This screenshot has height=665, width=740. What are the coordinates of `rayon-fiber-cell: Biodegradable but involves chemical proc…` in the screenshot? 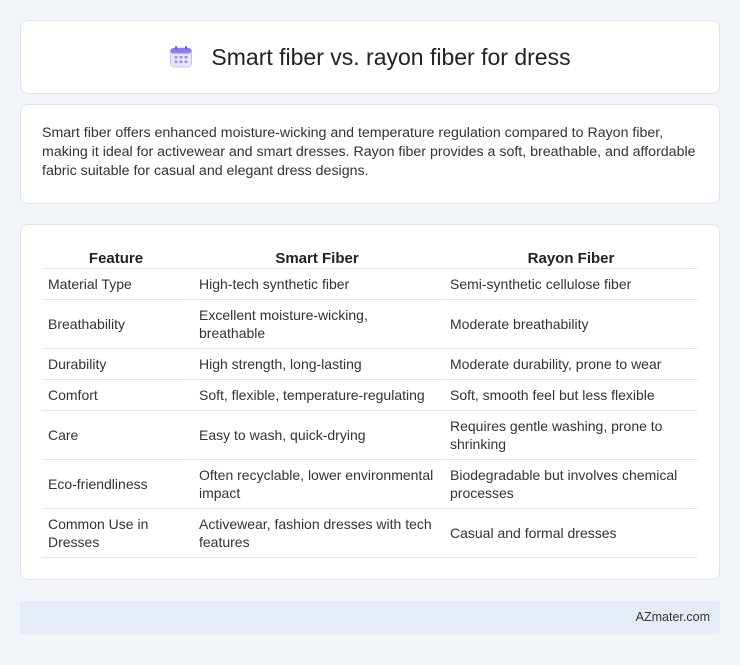 It's located at (569, 484).